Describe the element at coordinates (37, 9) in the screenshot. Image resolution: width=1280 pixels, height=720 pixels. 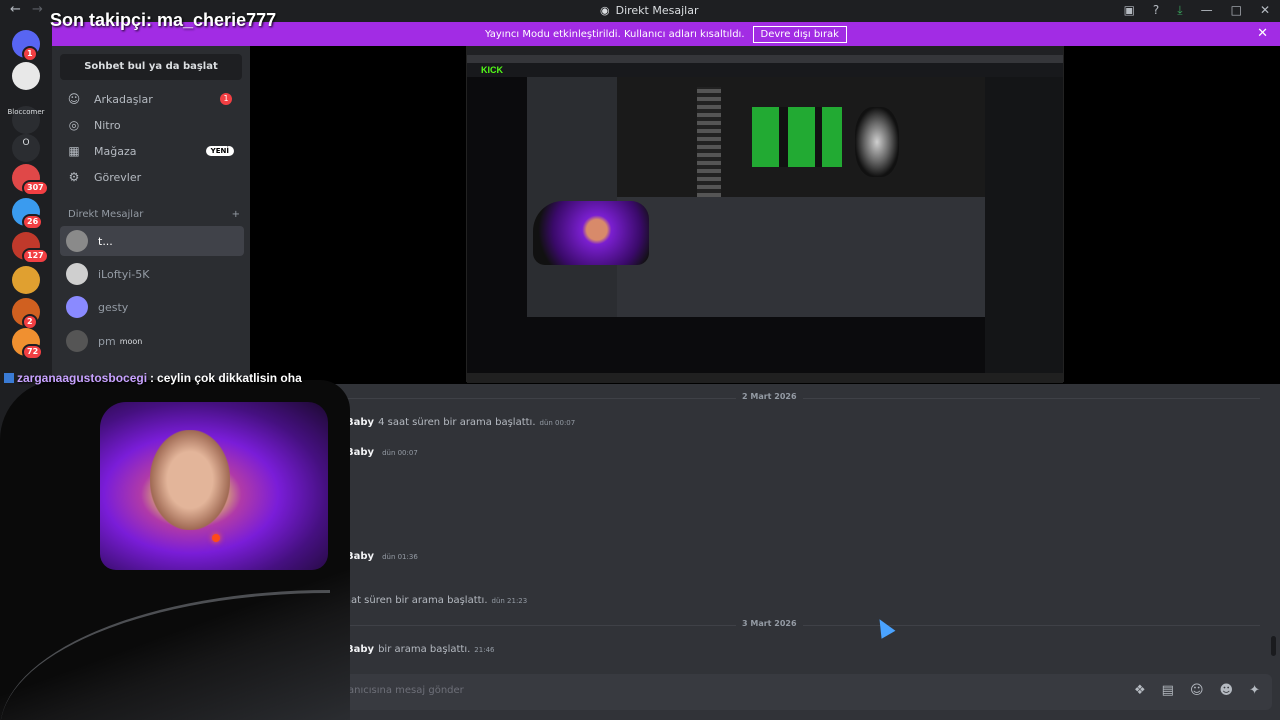
I see `forward-arrow-icon: →` at that location.